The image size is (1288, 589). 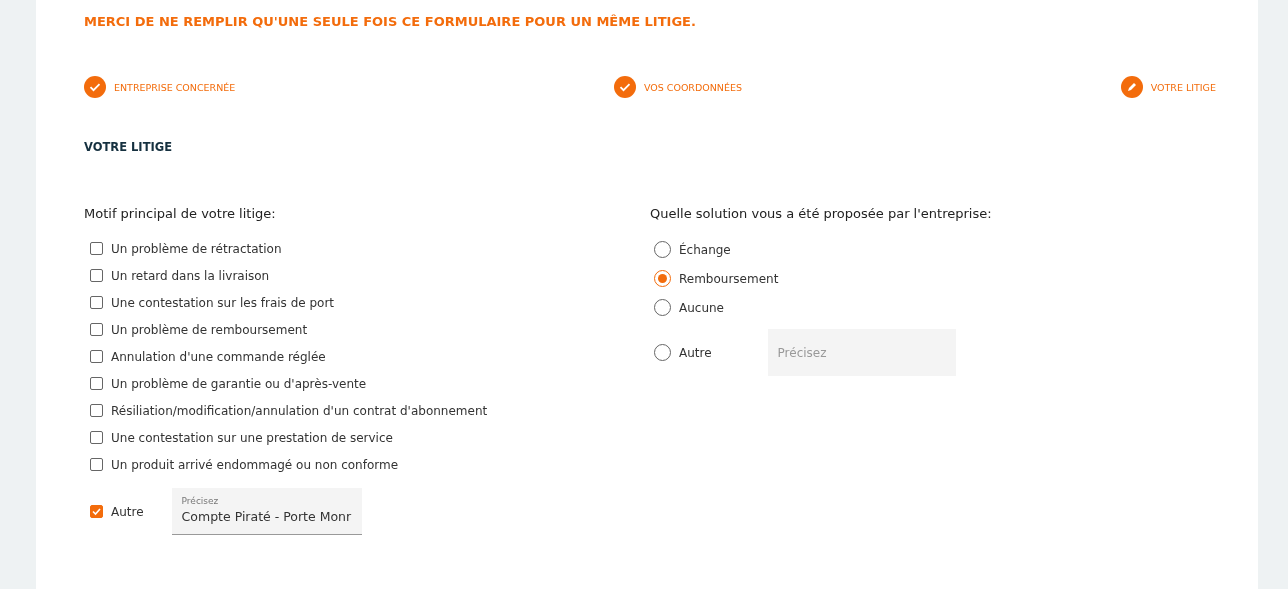 I want to click on radio-label: Remboursement, so click(x=729, y=278).